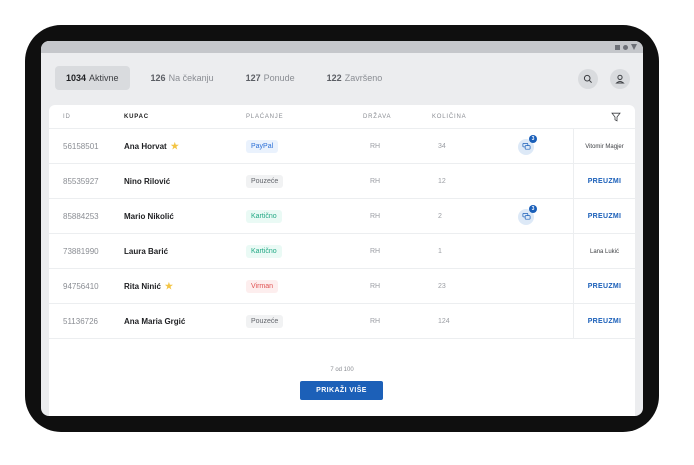 The image size is (694, 465). Describe the element at coordinates (342, 47) in the screenshot. I see `status-bar` at that location.